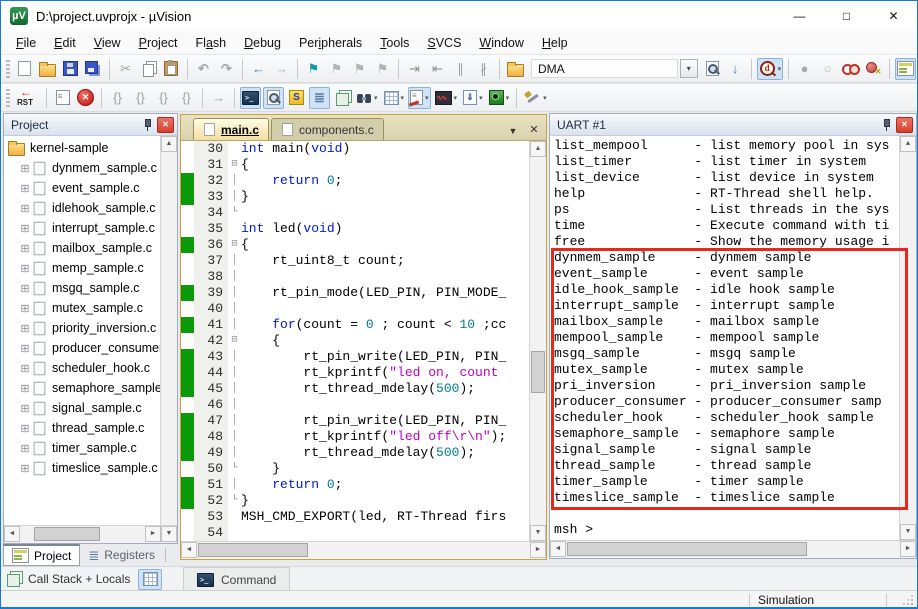  What do you see at coordinates (186, 98) in the screenshot?
I see `run-to-cursor-line-button: {}` at bounding box center [186, 98].